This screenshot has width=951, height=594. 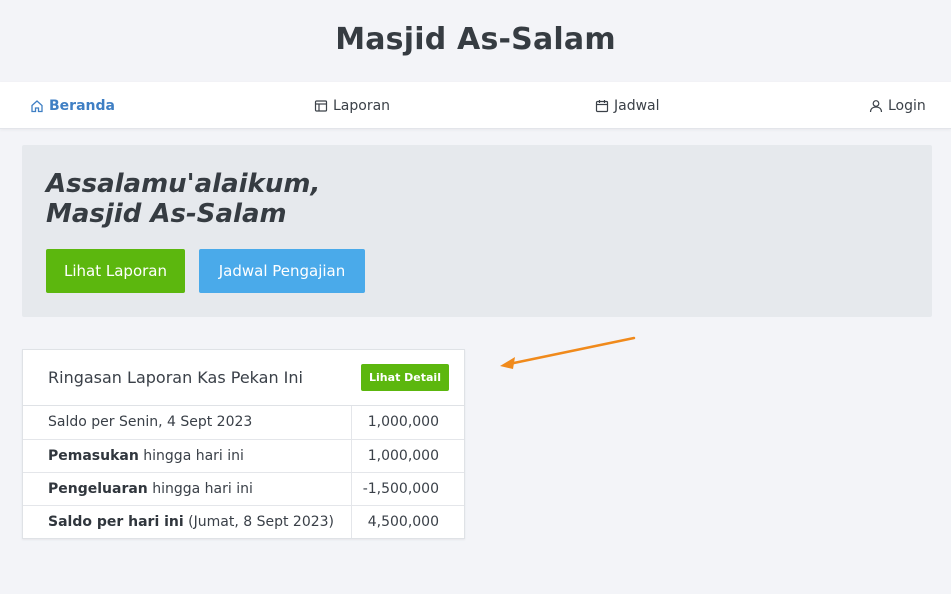 What do you see at coordinates (907, 106) in the screenshot?
I see `nav-label: Login` at bounding box center [907, 106].